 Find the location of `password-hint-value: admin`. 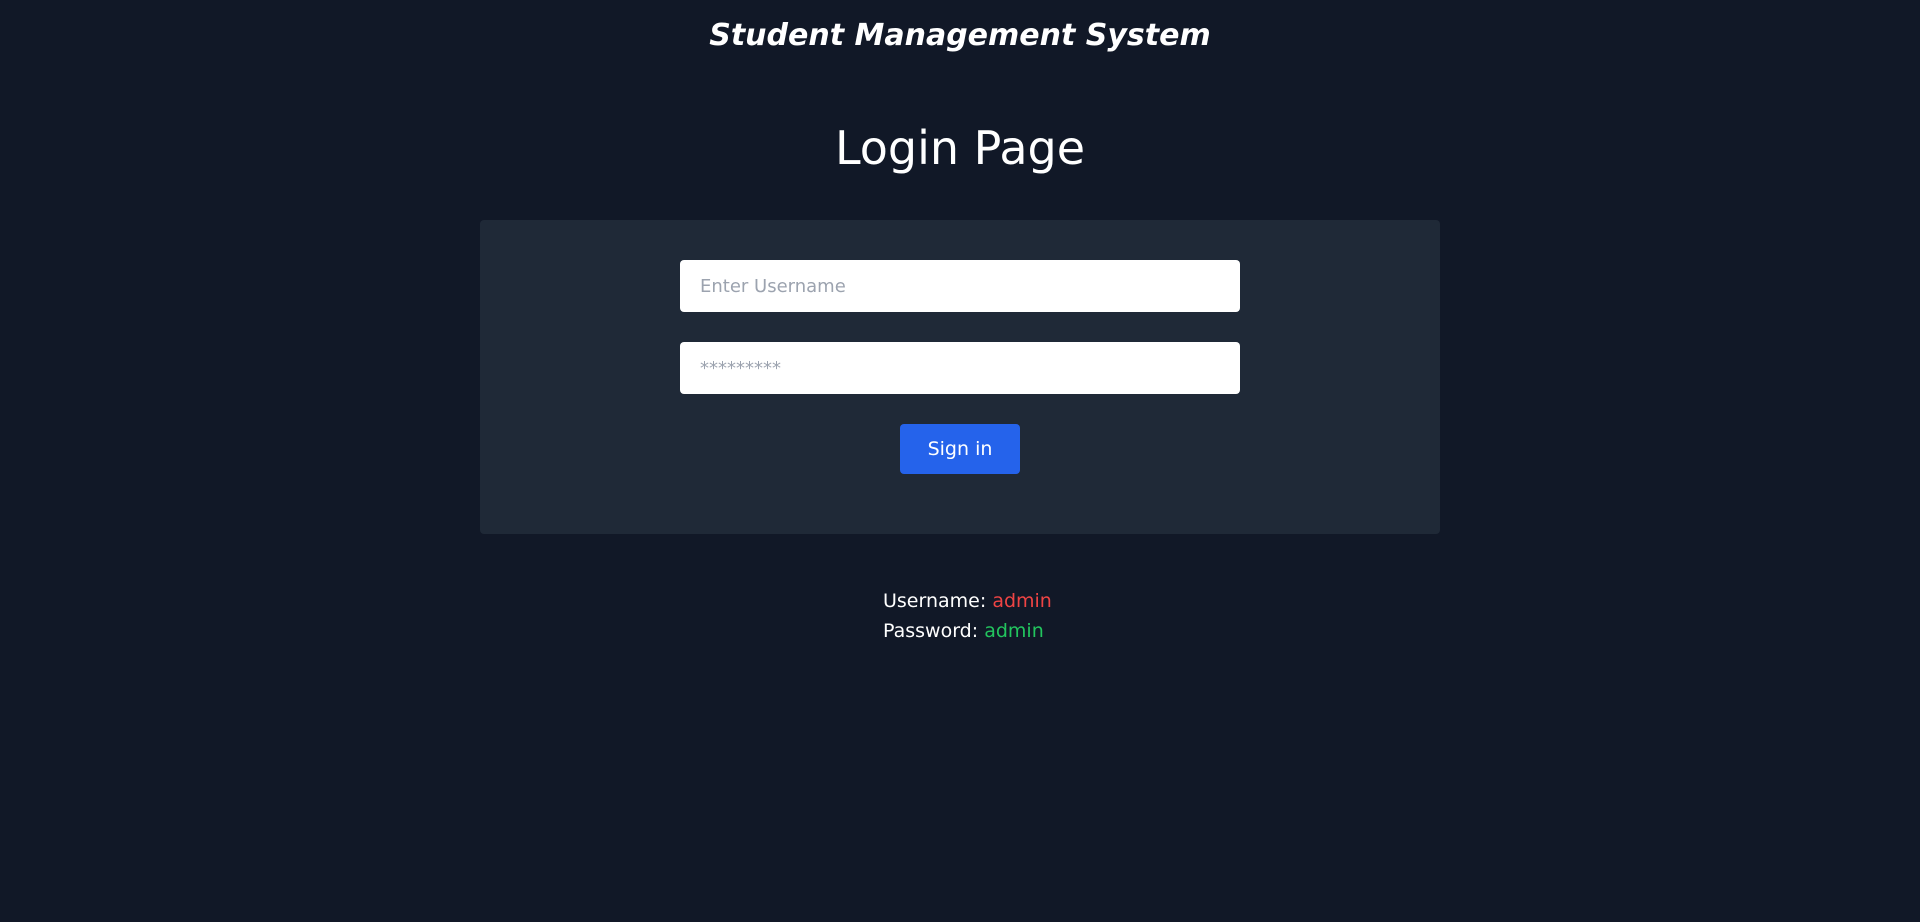

password-hint-value: admin is located at coordinates (1014, 631).